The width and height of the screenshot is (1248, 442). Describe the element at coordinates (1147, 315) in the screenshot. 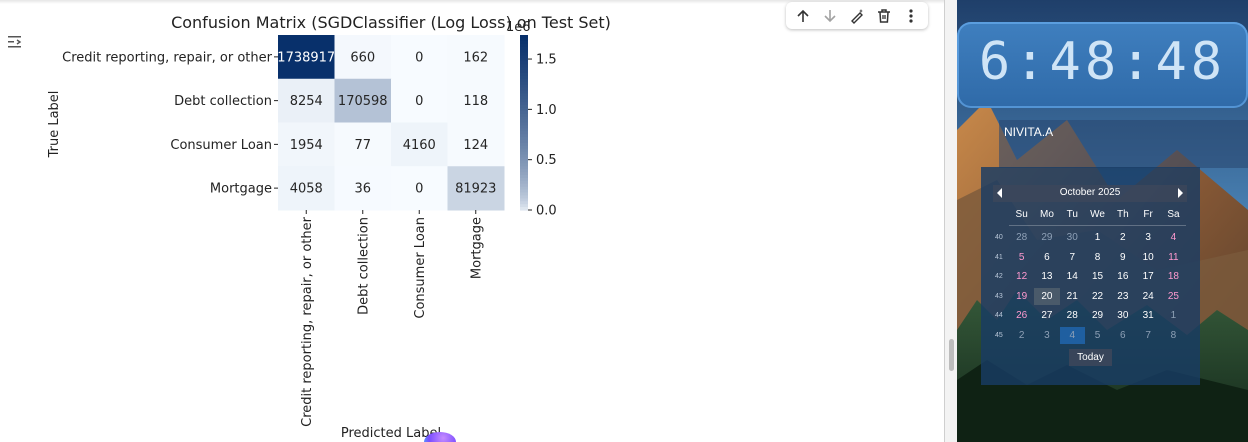

I see `calendar-day: 31` at that location.